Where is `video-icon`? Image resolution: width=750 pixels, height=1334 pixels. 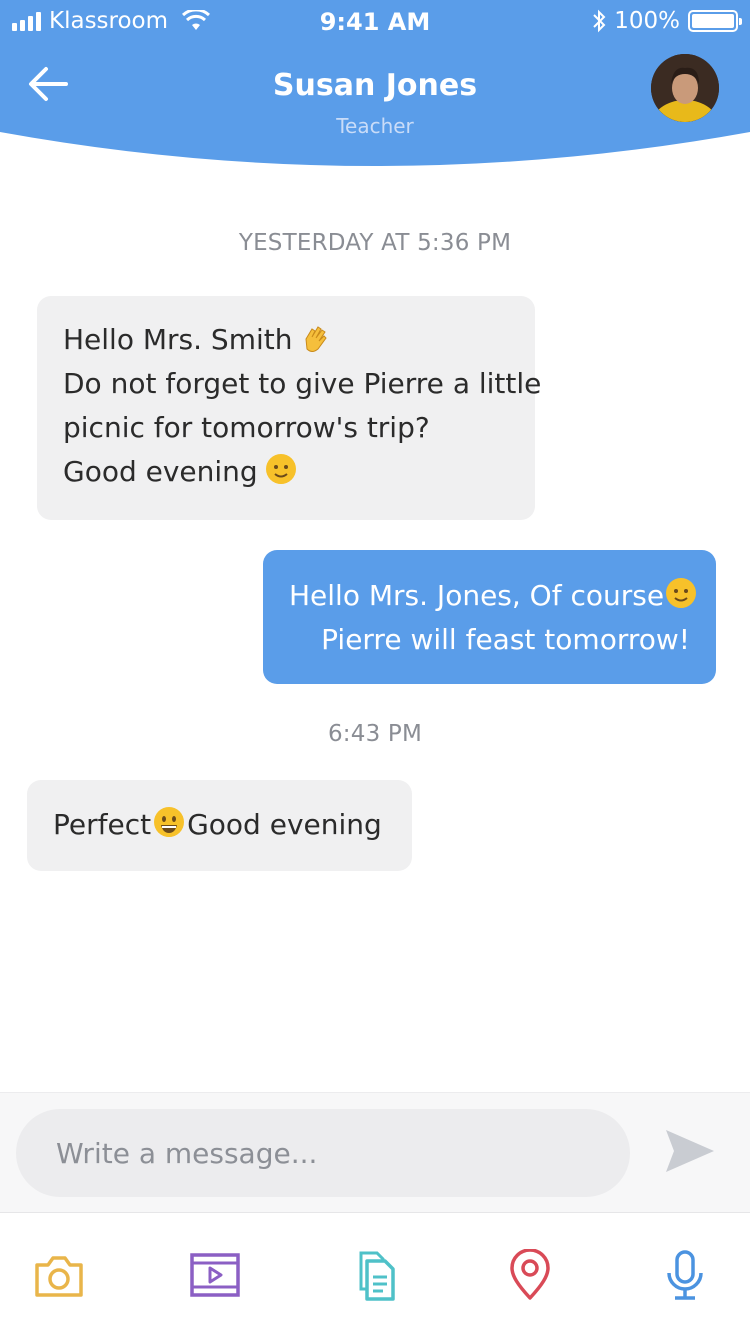
video-icon is located at coordinates (215, 1275).